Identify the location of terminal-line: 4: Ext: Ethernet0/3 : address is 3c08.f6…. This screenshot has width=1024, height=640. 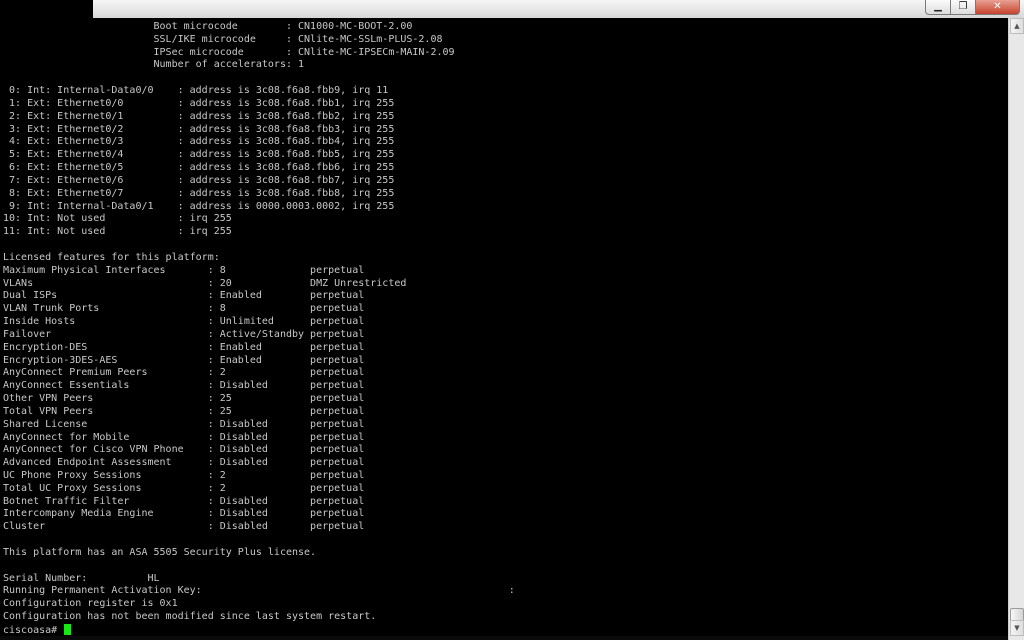
(199, 142).